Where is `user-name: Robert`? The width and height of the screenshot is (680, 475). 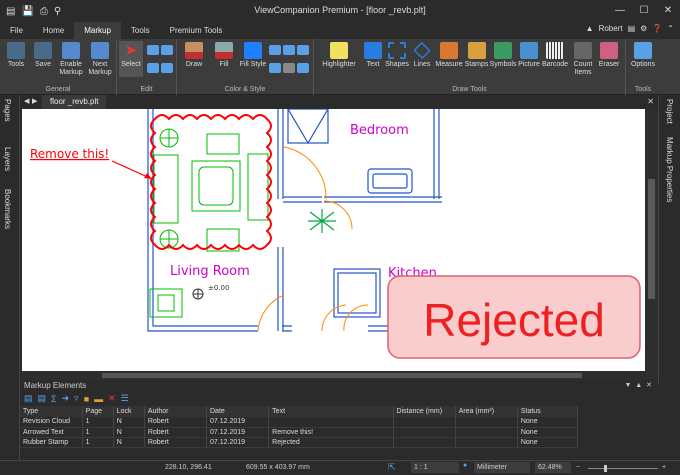 user-name: Robert is located at coordinates (611, 28).